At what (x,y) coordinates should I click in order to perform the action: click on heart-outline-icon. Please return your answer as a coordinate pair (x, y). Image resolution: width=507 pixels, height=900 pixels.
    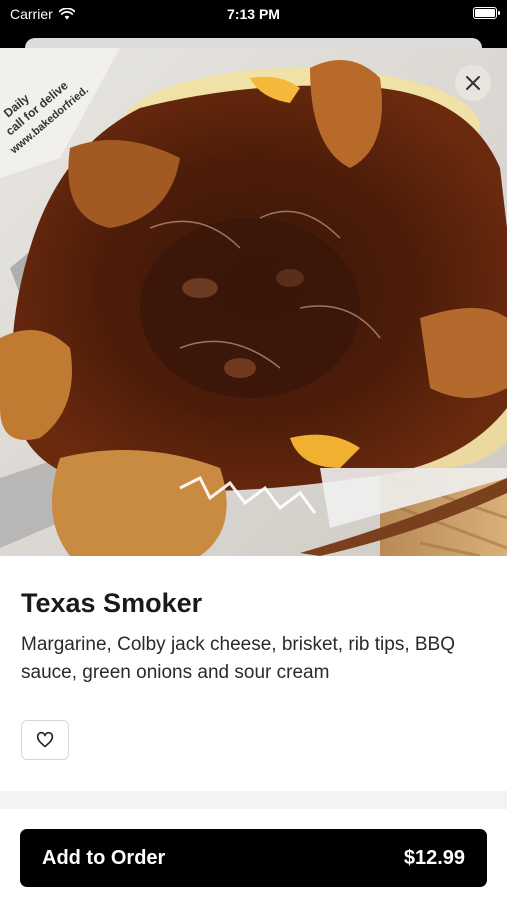
    Looking at the image, I should click on (45, 740).